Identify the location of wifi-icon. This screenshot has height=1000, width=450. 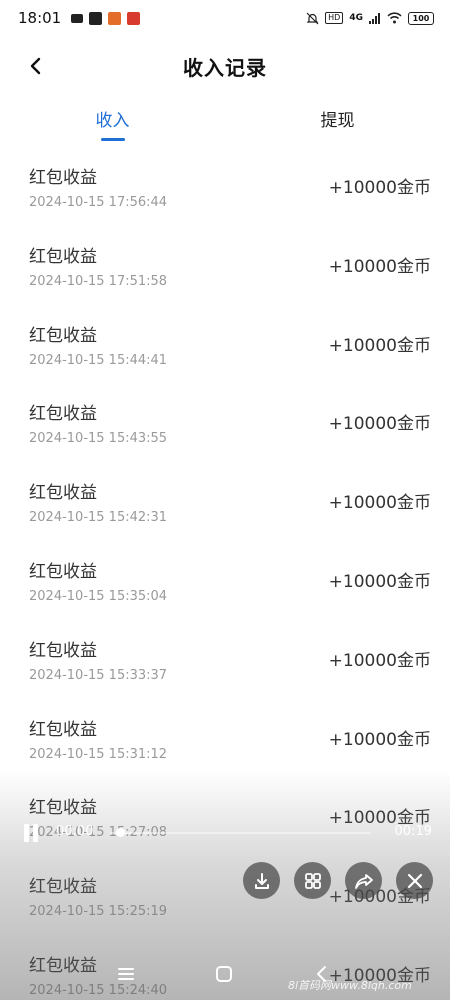
(394, 18).